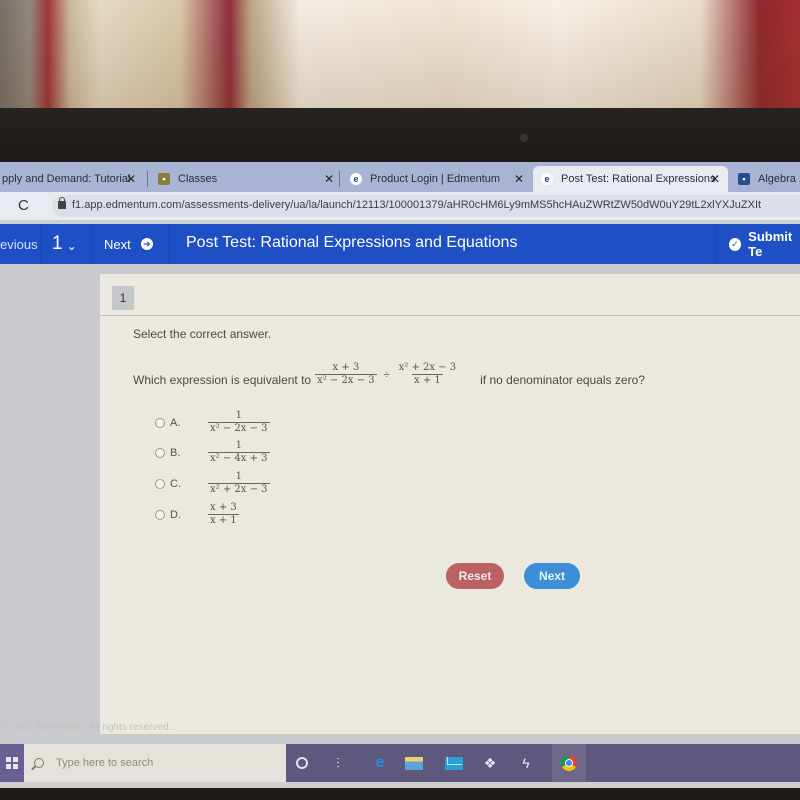  Describe the element at coordinates (475, 576) in the screenshot. I see `reset-button: Reset` at that location.